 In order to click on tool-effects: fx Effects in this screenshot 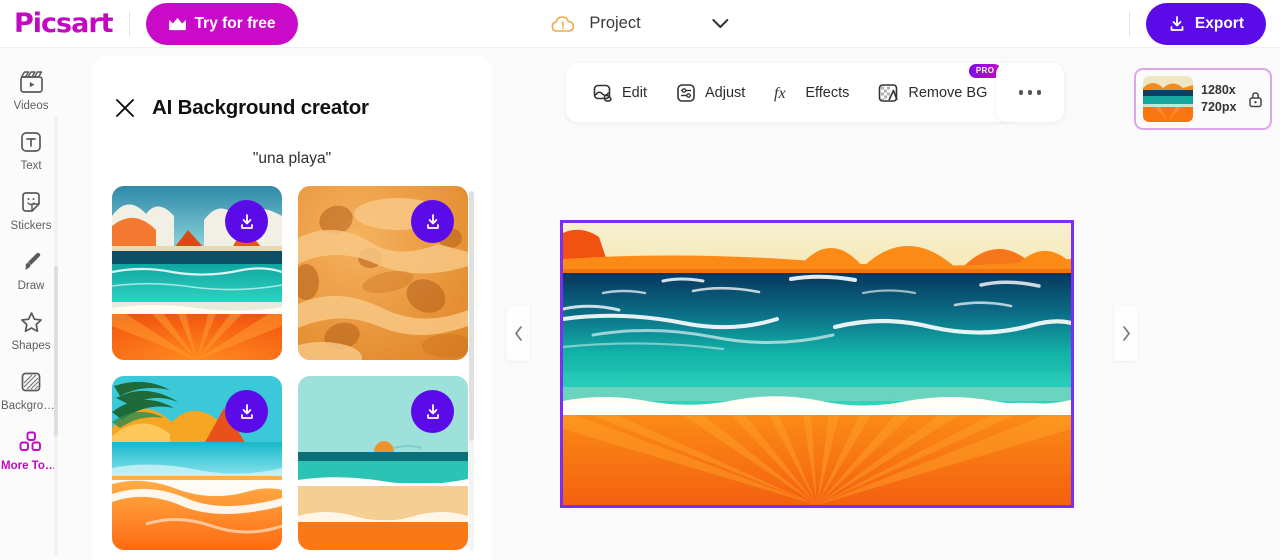, I will do `click(811, 93)`.